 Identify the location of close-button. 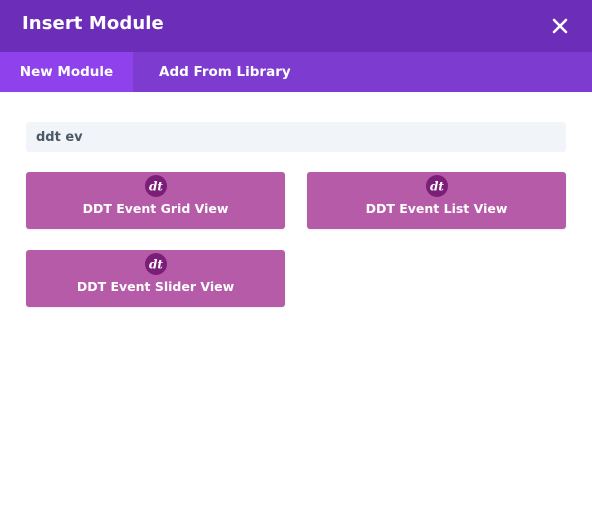
(560, 26).